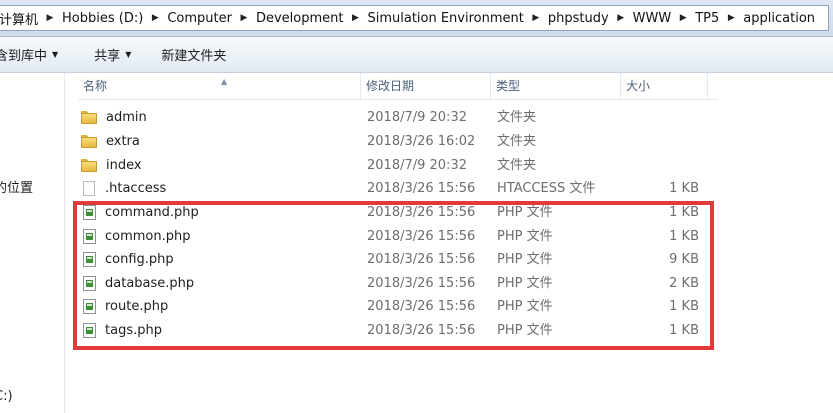 Image resolution: width=833 pixels, height=413 pixels. Describe the element at coordinates (398, 117) in the screenshot. I see `file-row-admin: admin 2018/7/9 20:32 文件夹` at that location.